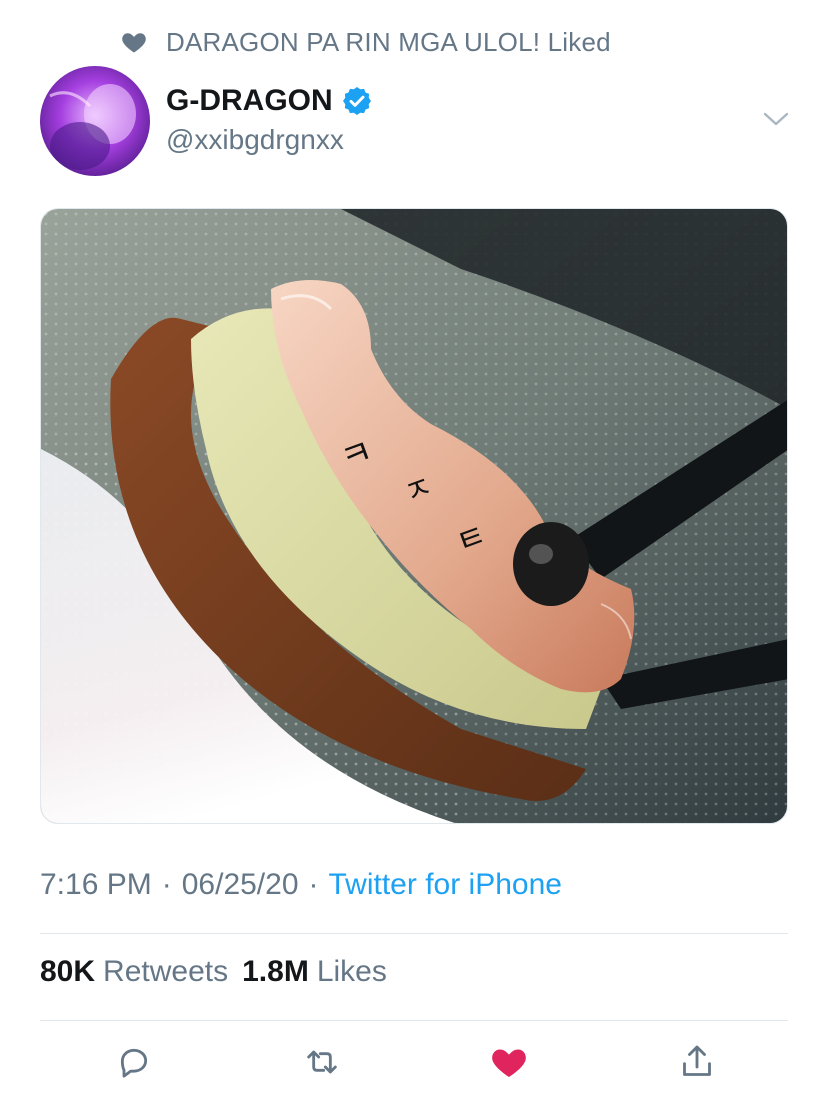  What do you see at coordinates (240, 884) in the screenshot?
I see `tweet-date: 06/25/20` at bounding box center [240, 884].